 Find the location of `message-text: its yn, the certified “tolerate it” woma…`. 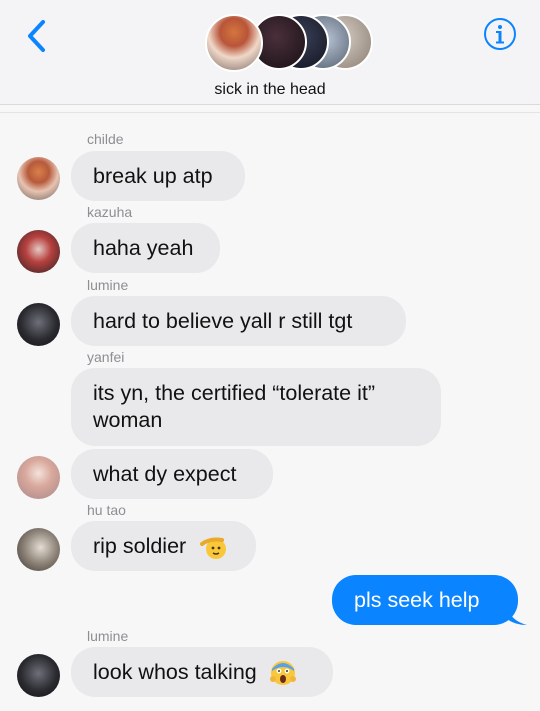

message-text: its yn, the certified “tolerate it” woma… is located at coordinates (234, 406).